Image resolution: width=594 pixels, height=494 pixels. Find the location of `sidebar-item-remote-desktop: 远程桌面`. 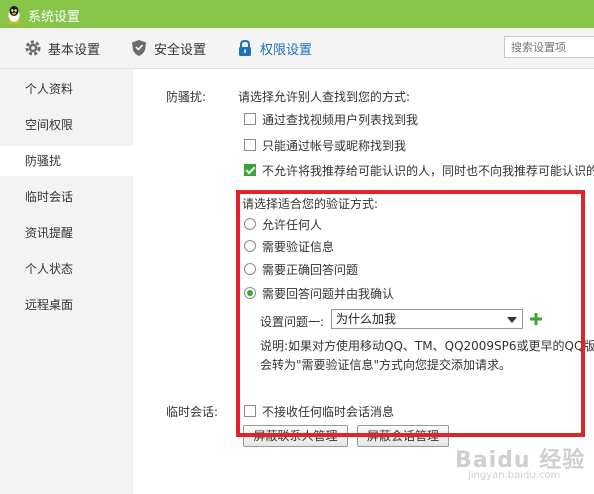

sidebar-item-remote-desktop: 远程桌面 is located at coordinates (66, 305).